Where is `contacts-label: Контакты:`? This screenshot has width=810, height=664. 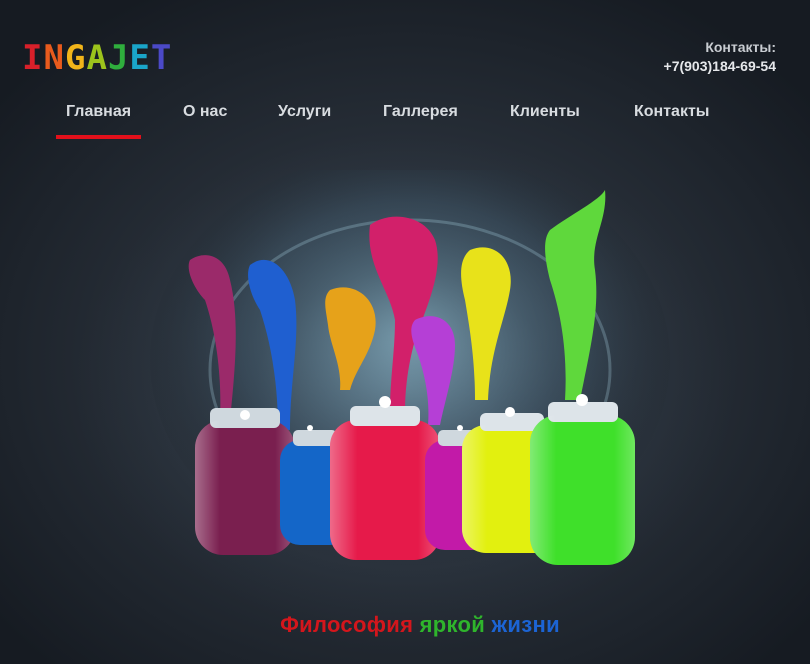
contacts-label: Контакты: is located at coordinates (740, 47).